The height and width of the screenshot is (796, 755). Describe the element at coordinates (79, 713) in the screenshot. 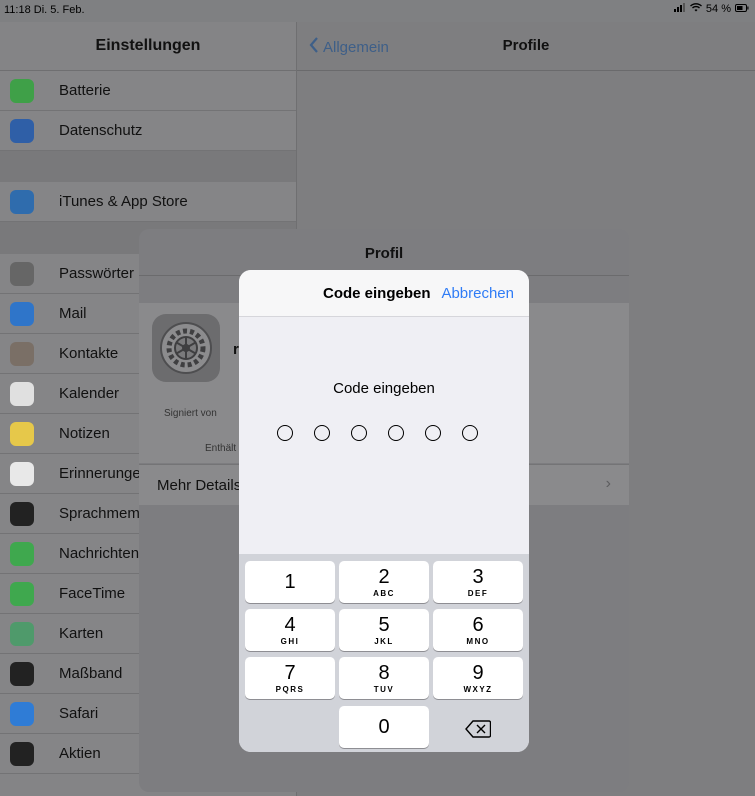

I see `sidebar-item-label: Safari` at that location.